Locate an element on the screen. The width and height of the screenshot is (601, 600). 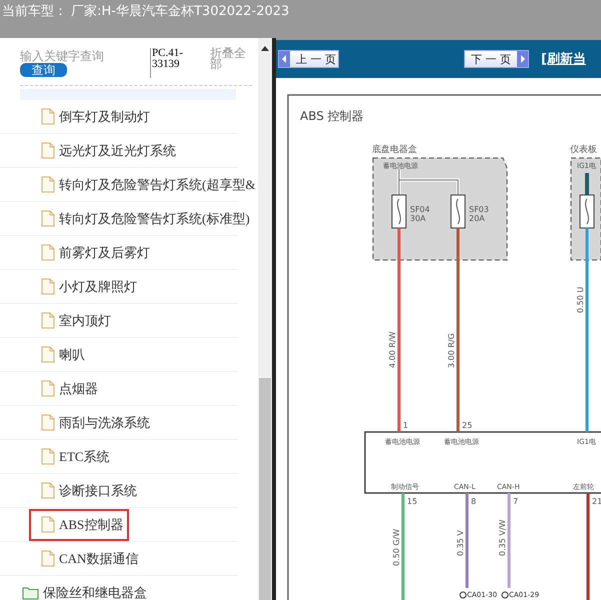
wire-spec: 3.00 R/G is located at coordinates (451, 350).